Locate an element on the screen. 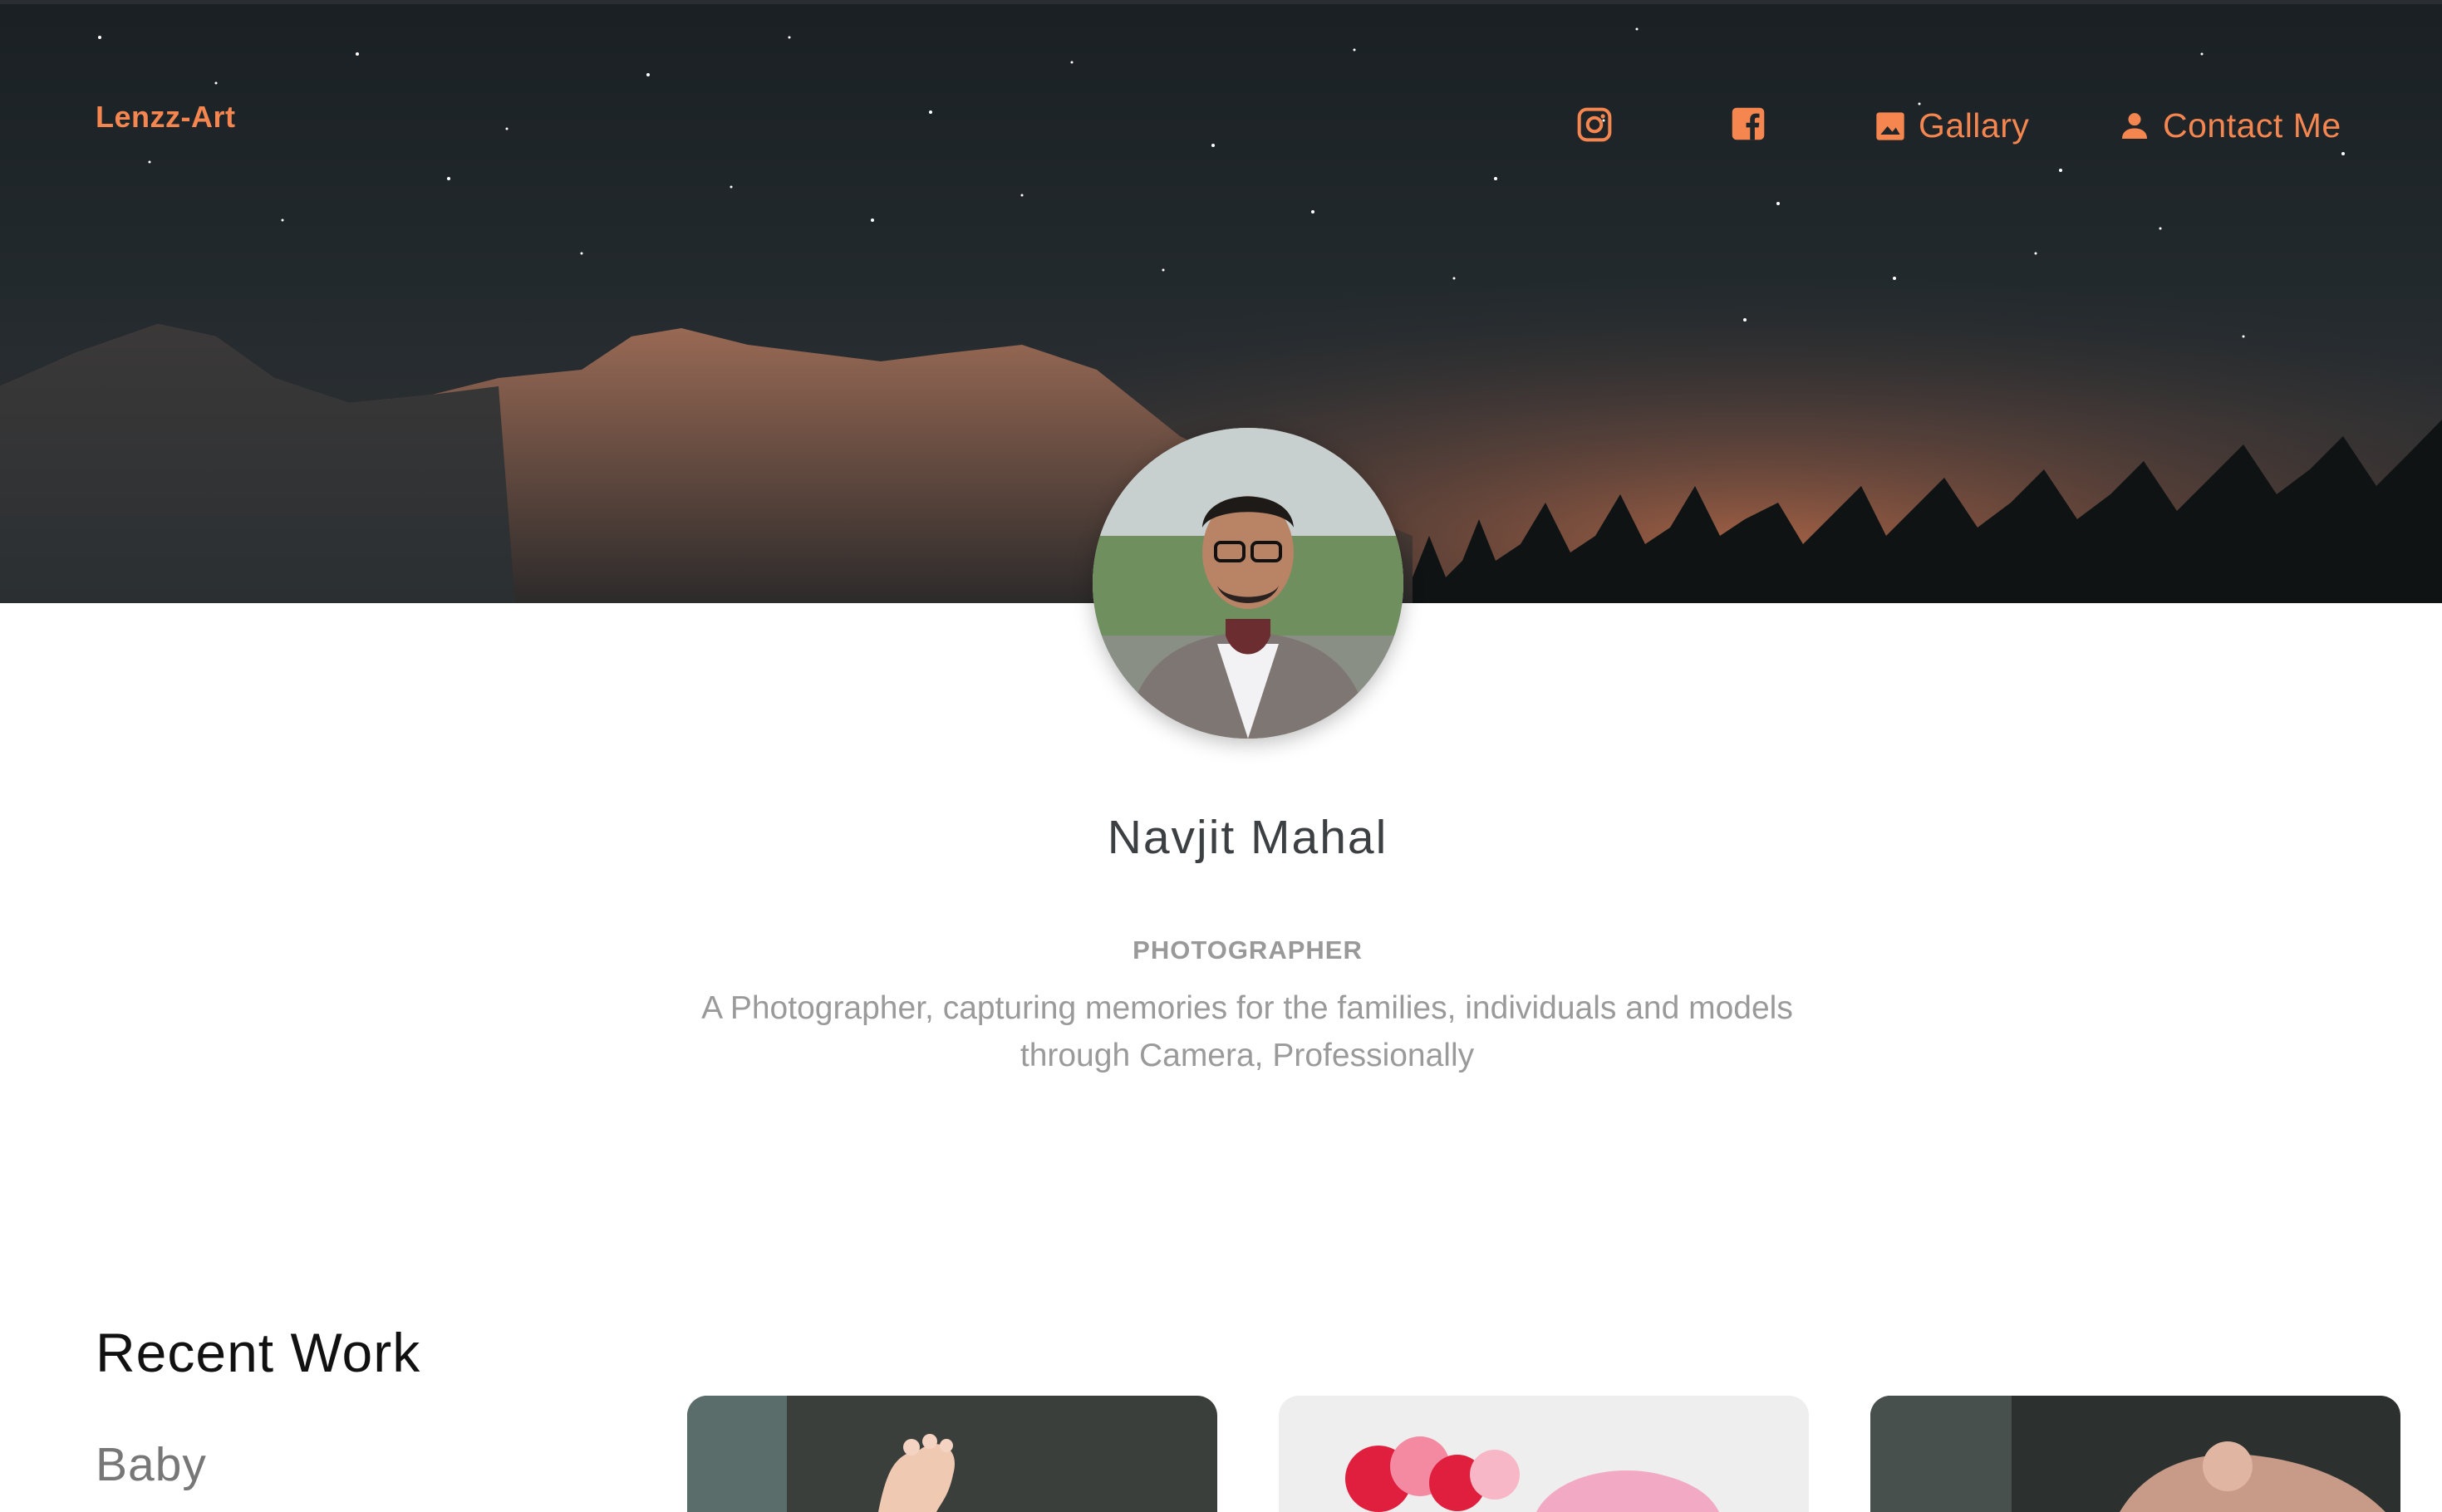  image-icon is located at coordinates (1890, 125).